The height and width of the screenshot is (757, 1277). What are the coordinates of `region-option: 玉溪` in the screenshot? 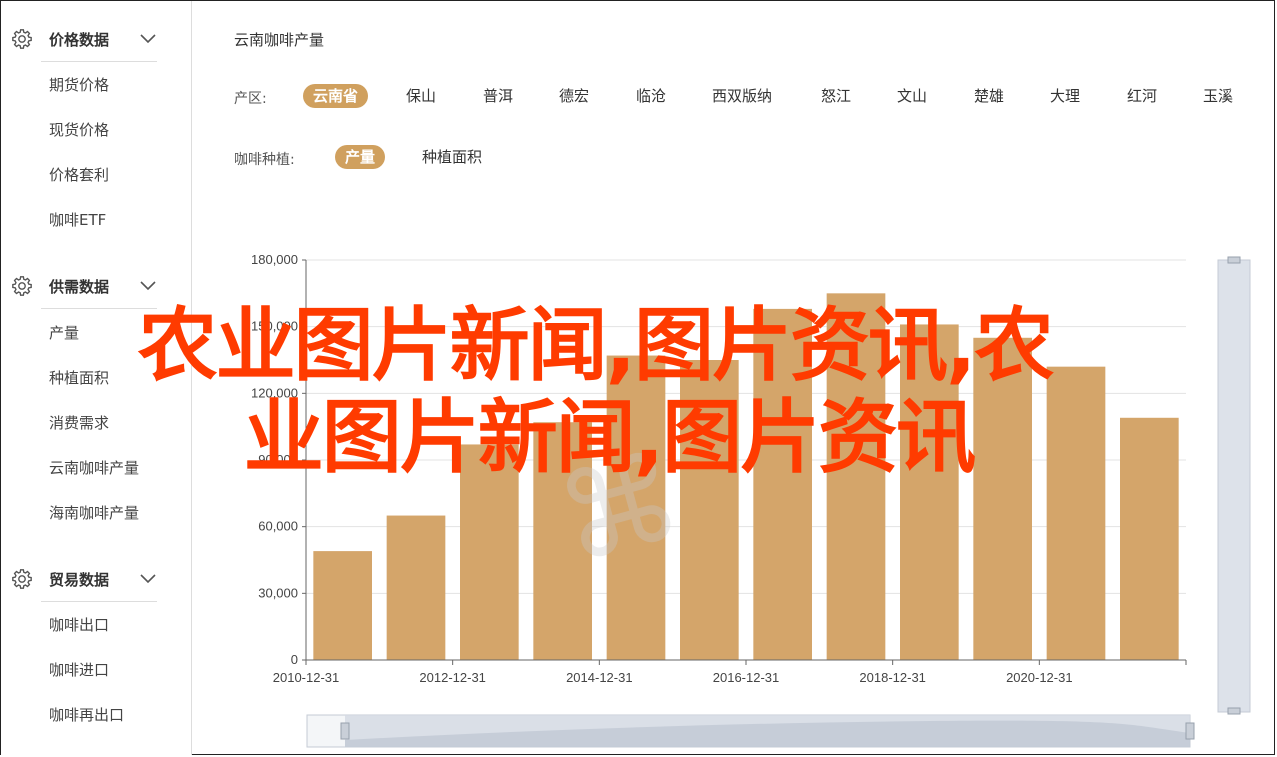 It's located at (1218, 96).